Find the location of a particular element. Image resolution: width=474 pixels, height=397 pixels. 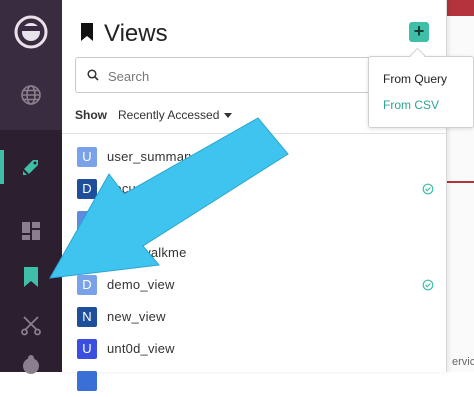

menu-item-from-csv: From CSV is located at coordinates (411, 105).